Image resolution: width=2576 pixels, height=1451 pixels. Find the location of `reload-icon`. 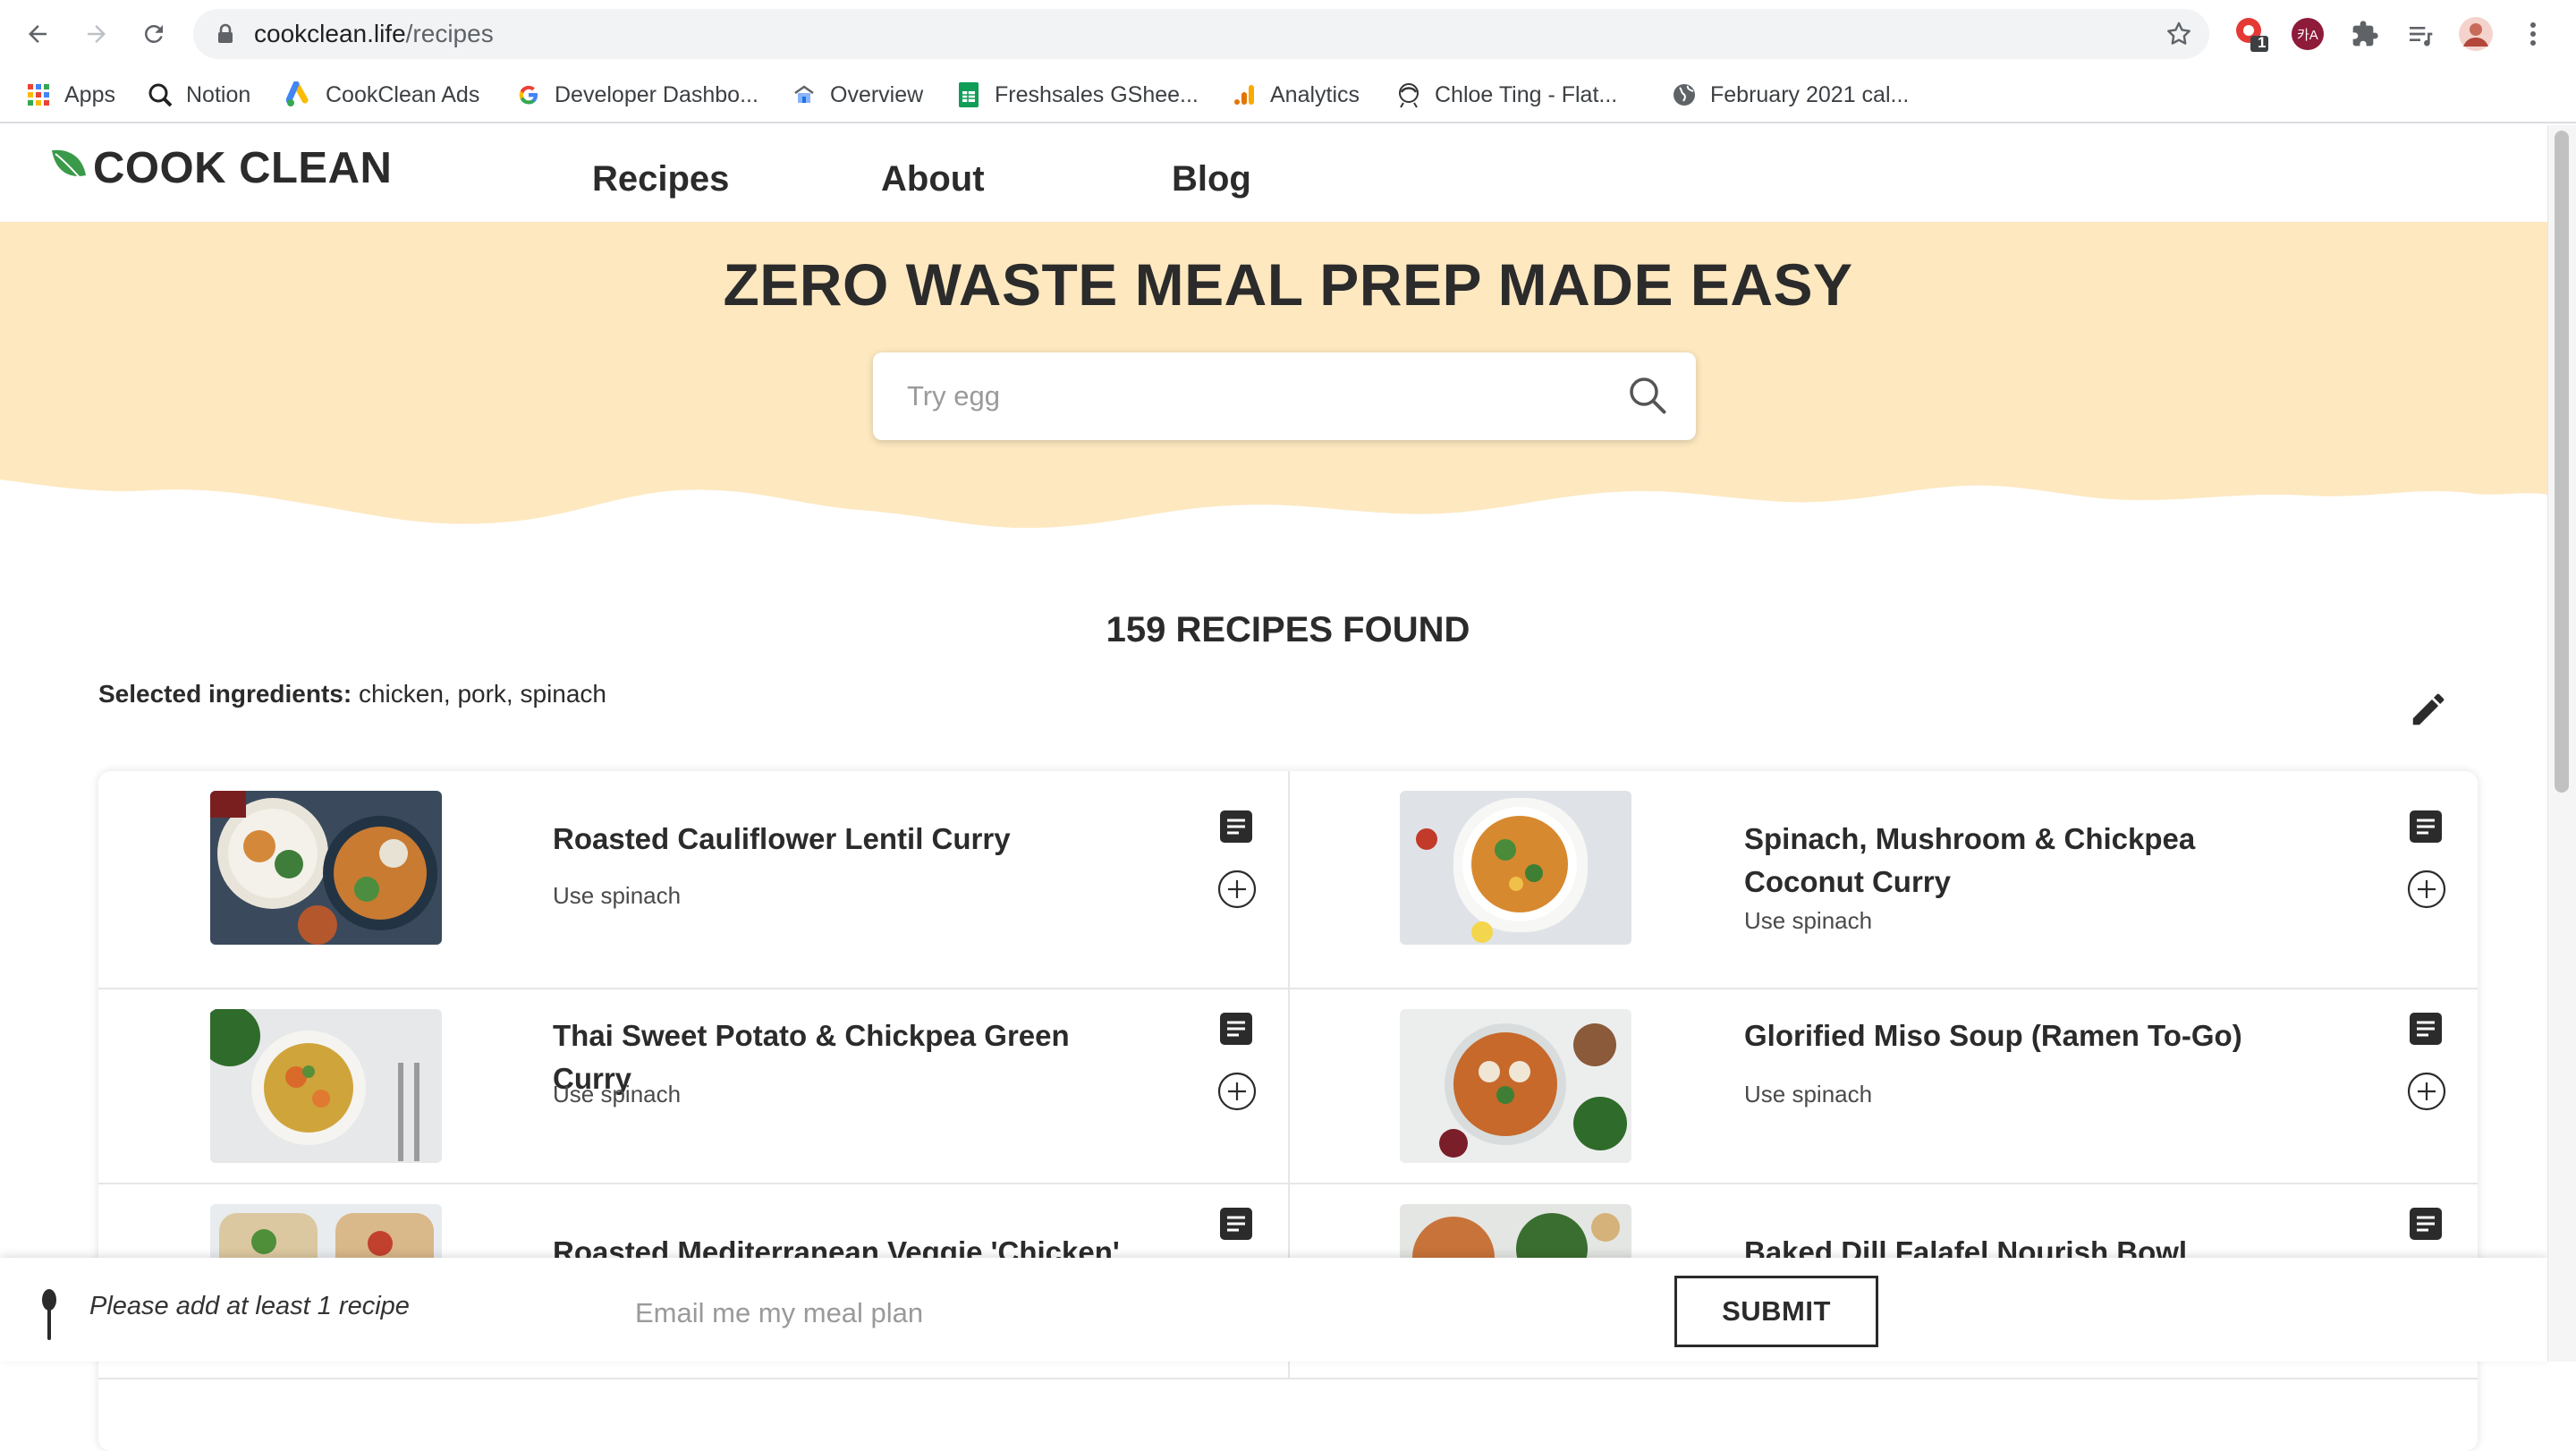

reload-icon is located at coordinates (154, 34).